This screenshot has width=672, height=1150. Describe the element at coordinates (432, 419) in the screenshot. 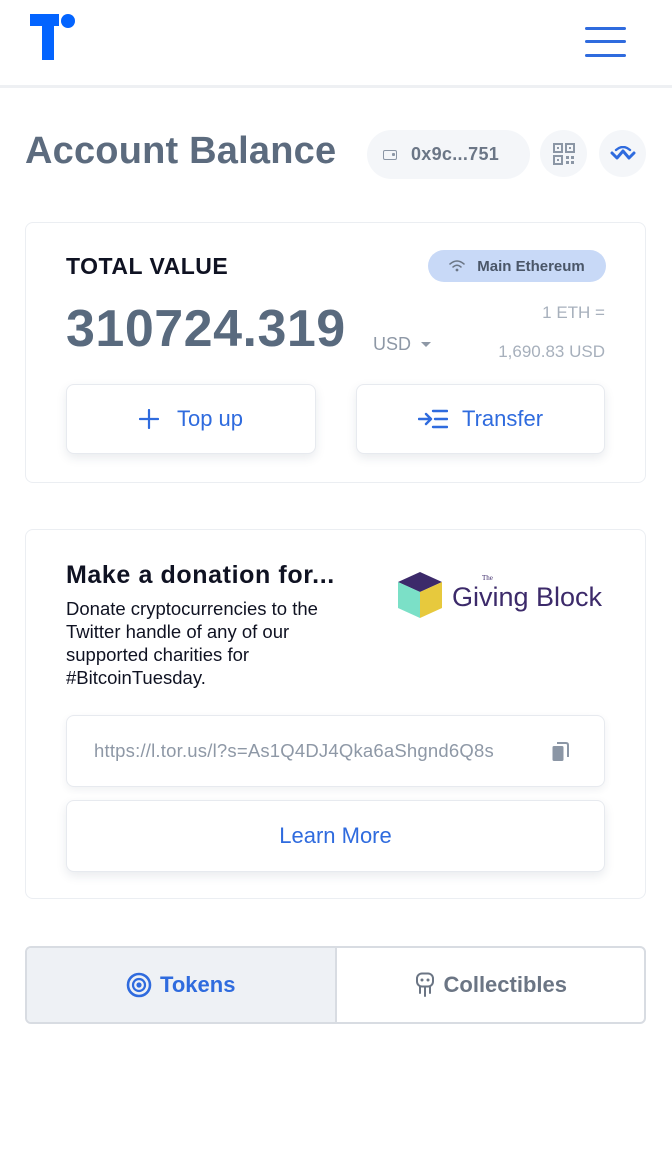

I see `transfer-icon` at that location.